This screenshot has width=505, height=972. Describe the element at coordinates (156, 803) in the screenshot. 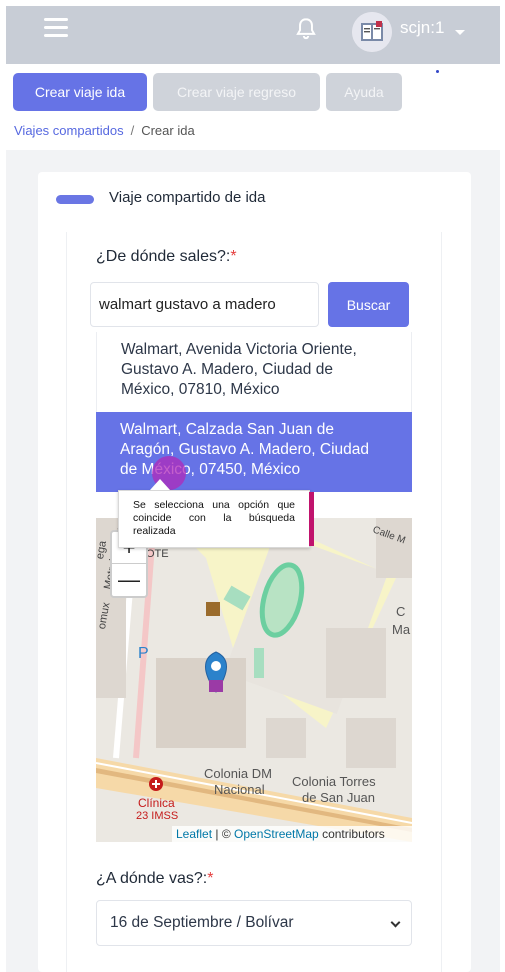

I see `map-label-clinica: Clínica` at that location.